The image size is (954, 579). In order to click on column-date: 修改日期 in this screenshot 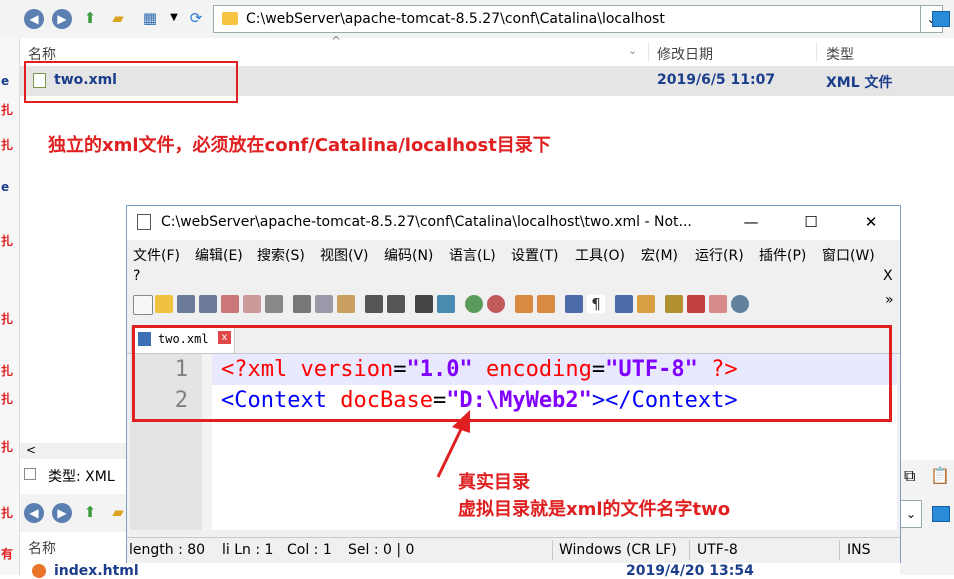, I will do `click(685, 54)`.